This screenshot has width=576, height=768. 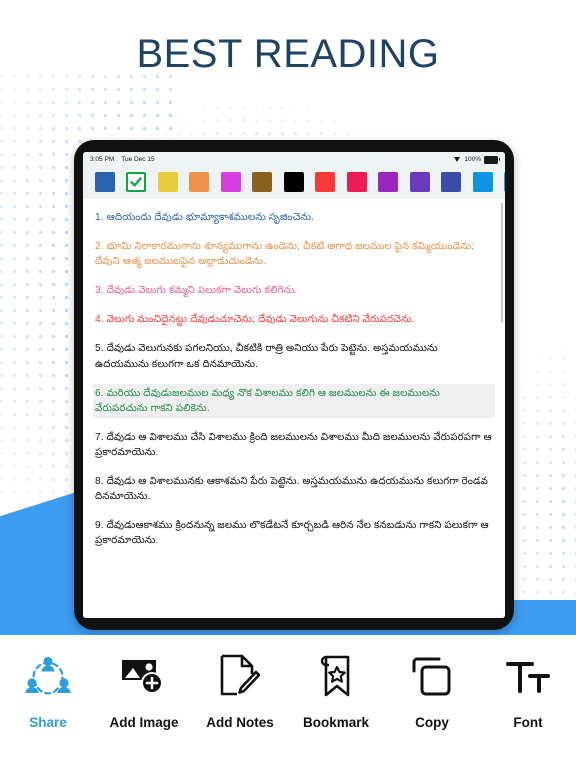 I want to click on checkmark-icon, so click(x=136, y=182).